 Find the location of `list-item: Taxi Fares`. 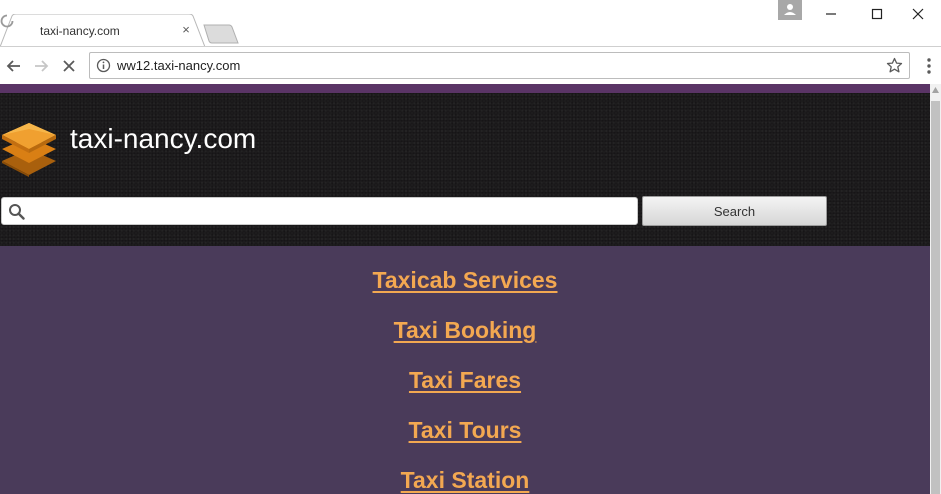

list-item: Taxi Fares is located at coordinates (465, 380).